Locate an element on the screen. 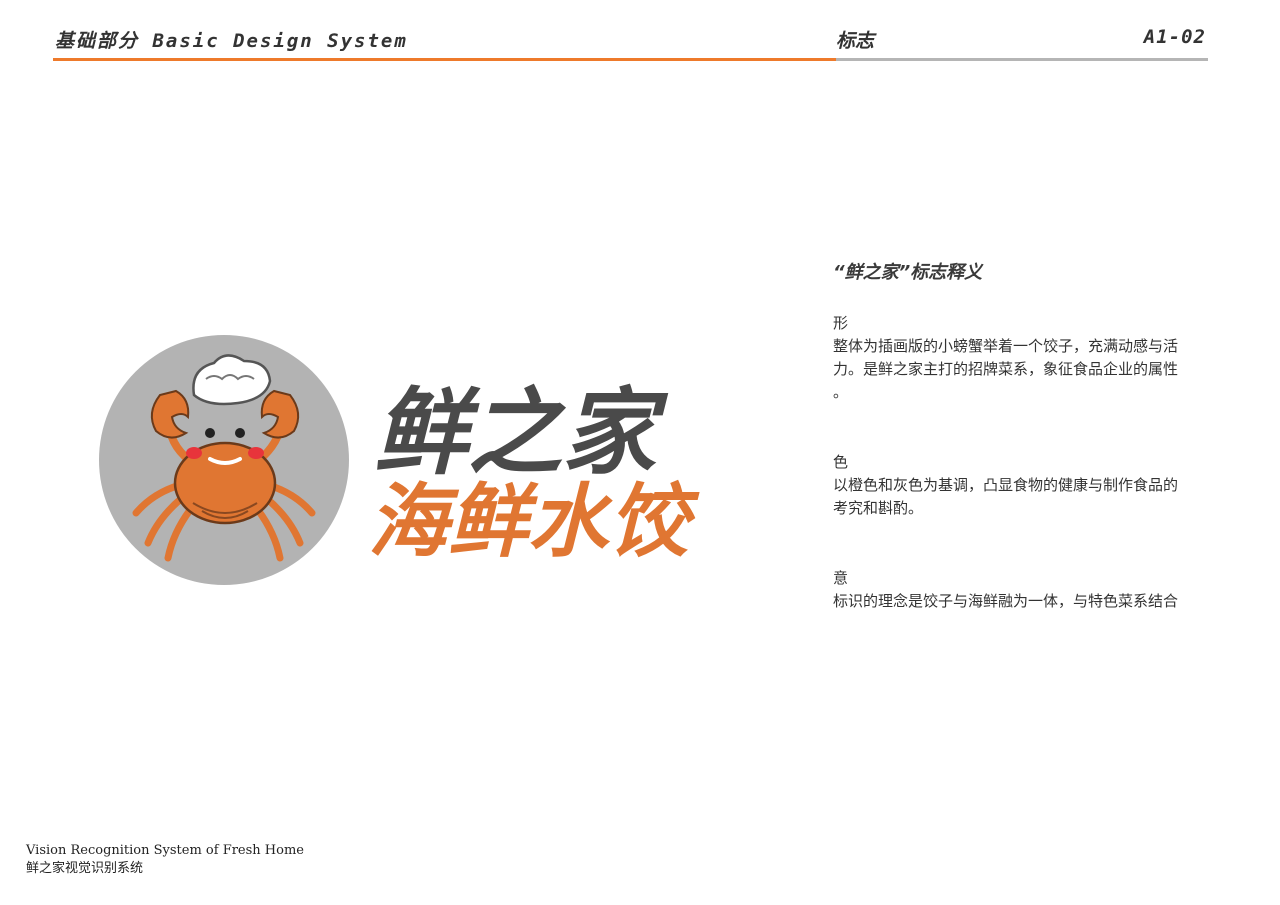  section-line: 力。是鲜之家主打的招牌菜系，象征食品企业的属性 is located at coordinates (1006, 369).